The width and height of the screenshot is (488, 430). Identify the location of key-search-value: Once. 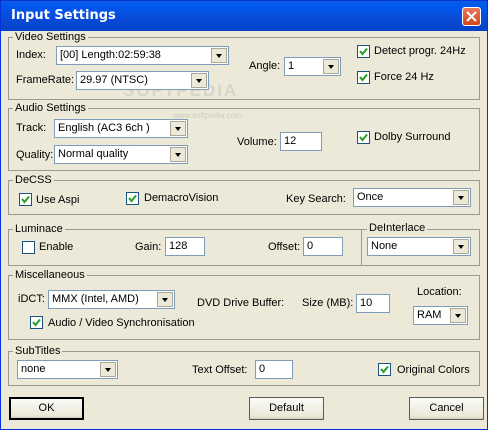
(370, 197).